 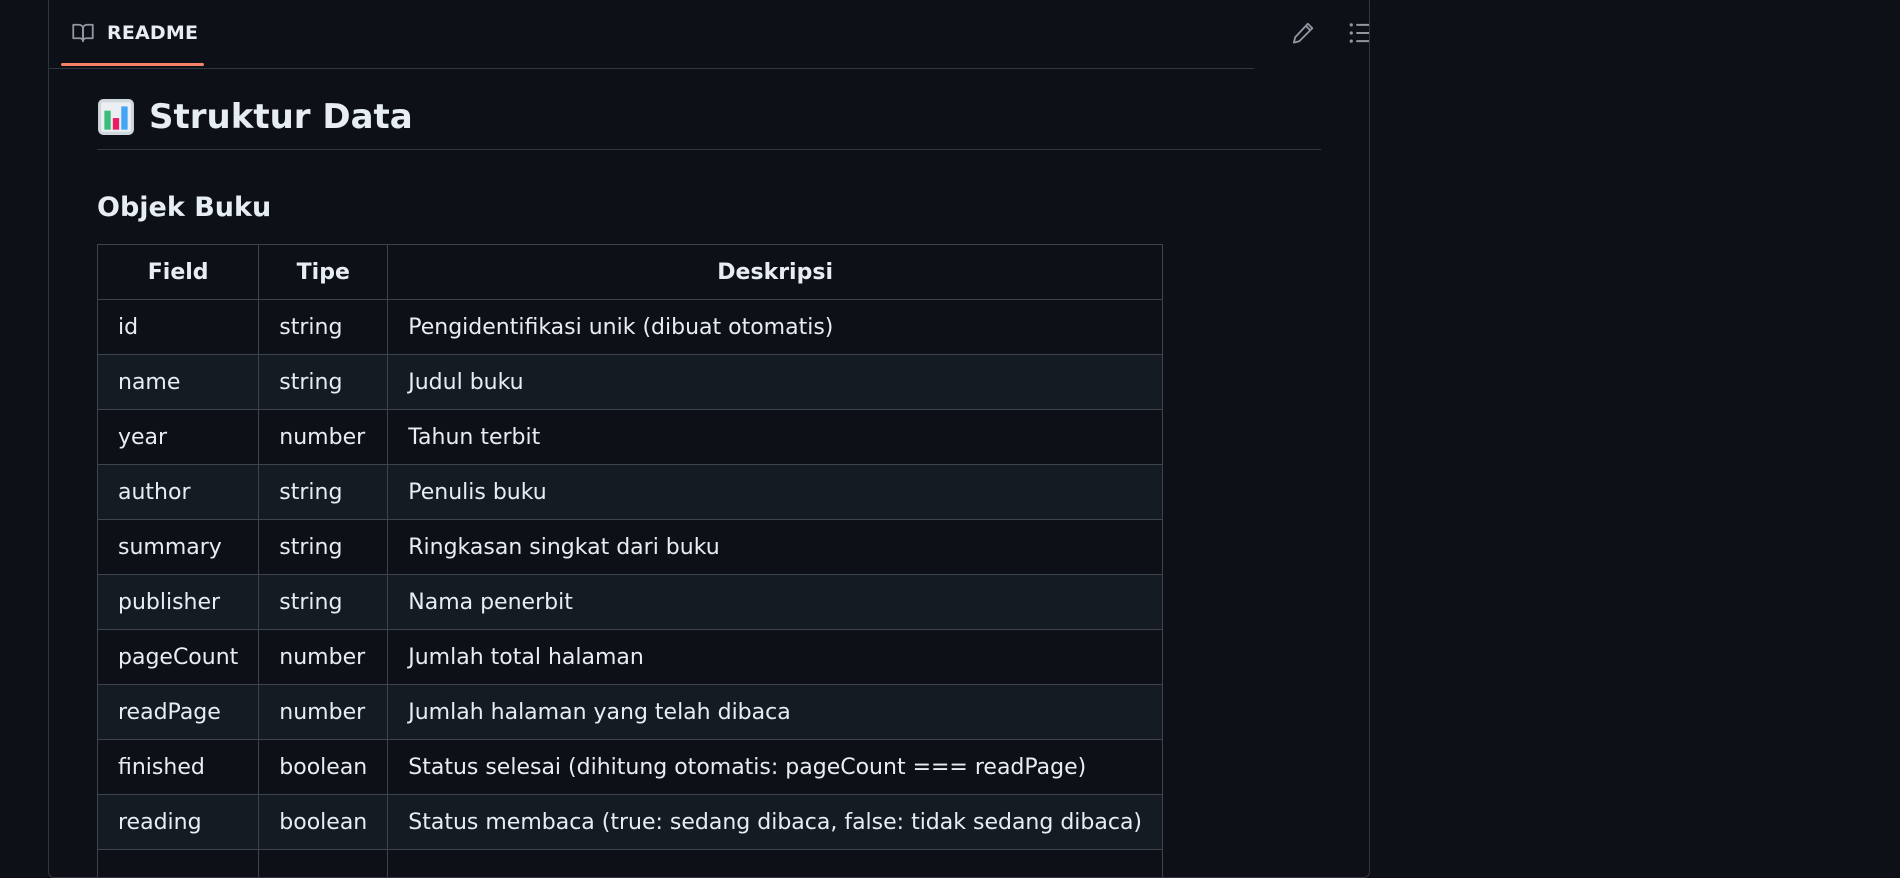 What do you see at coordinates (1359, 33) in the screenshot?
I see `list-unordered-icon` at bounding box center [1359, 33].